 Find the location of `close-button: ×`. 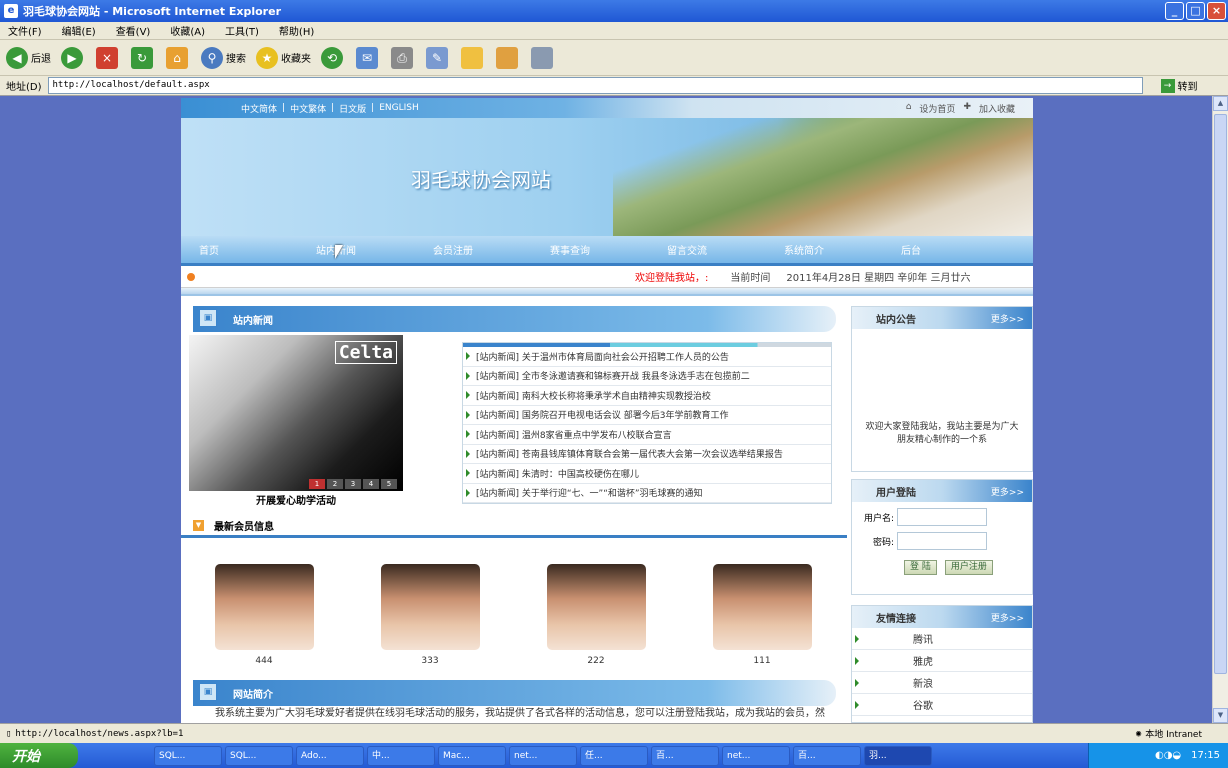

close-button: × is located at coordinates (1216, 11).